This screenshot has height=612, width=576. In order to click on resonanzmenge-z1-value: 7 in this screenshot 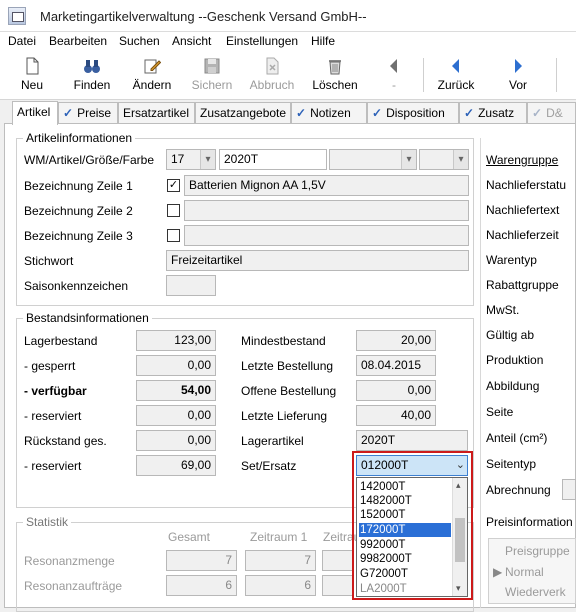, I will do `click(307, 560)`.